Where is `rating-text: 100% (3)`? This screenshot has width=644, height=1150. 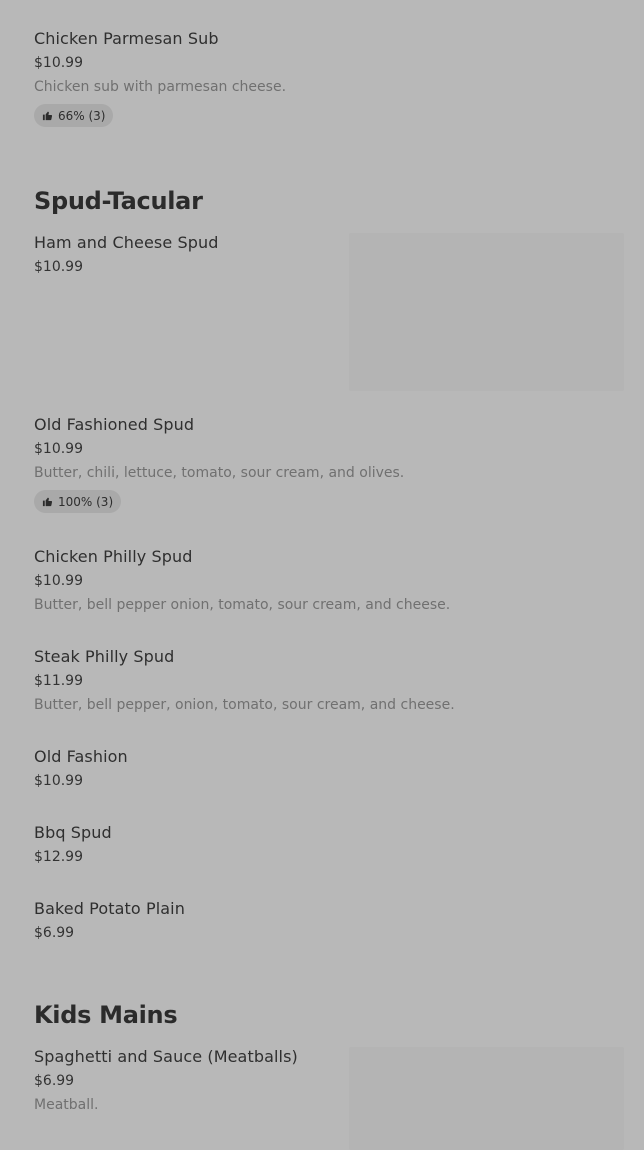
rating-text: 100% (3) is located at coordinates (86, 501).